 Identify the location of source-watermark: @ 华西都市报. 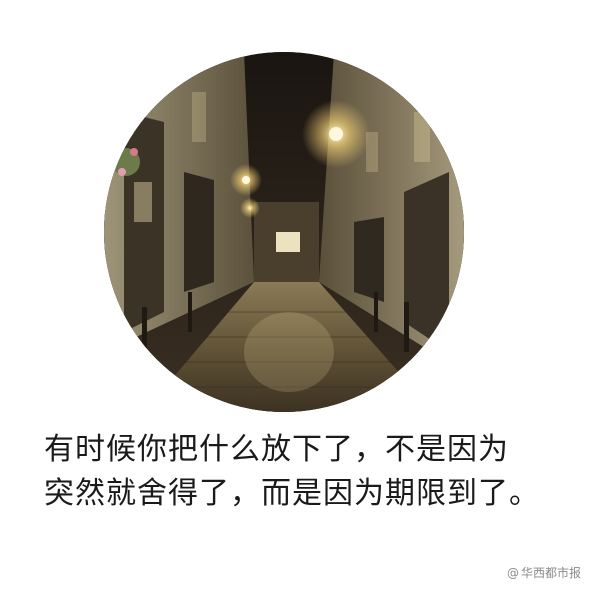
(544, 572).